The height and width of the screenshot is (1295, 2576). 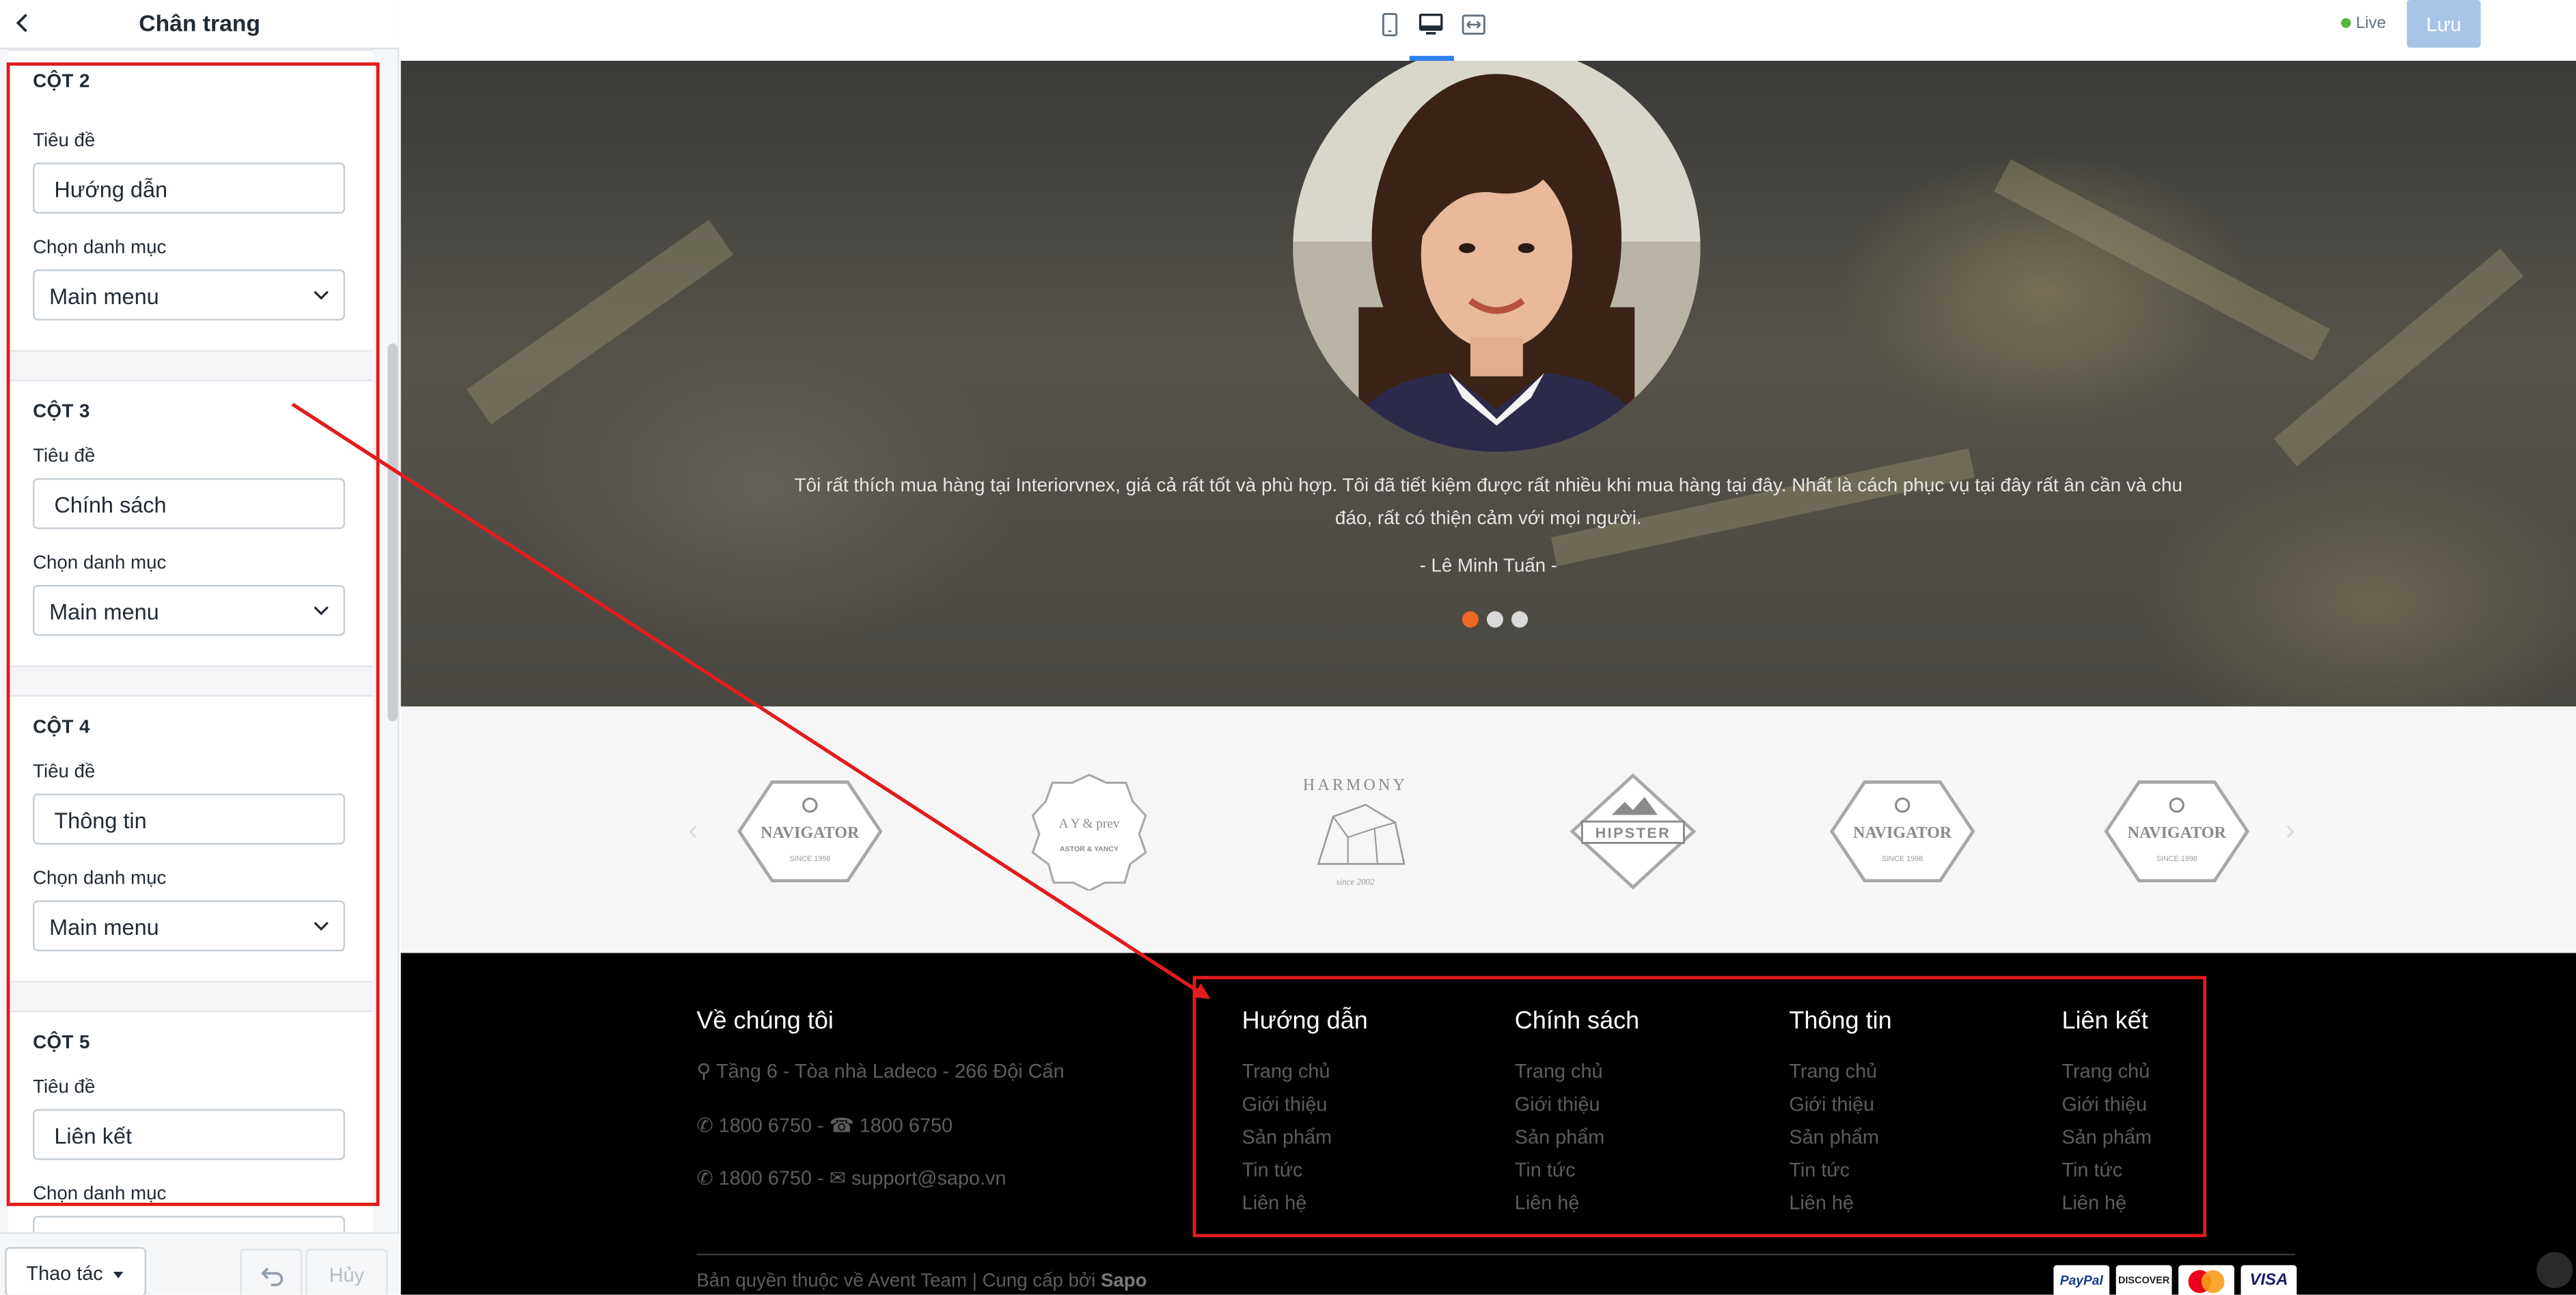 I want to click on mastercard-logo, so click(x=2206, y=1282).